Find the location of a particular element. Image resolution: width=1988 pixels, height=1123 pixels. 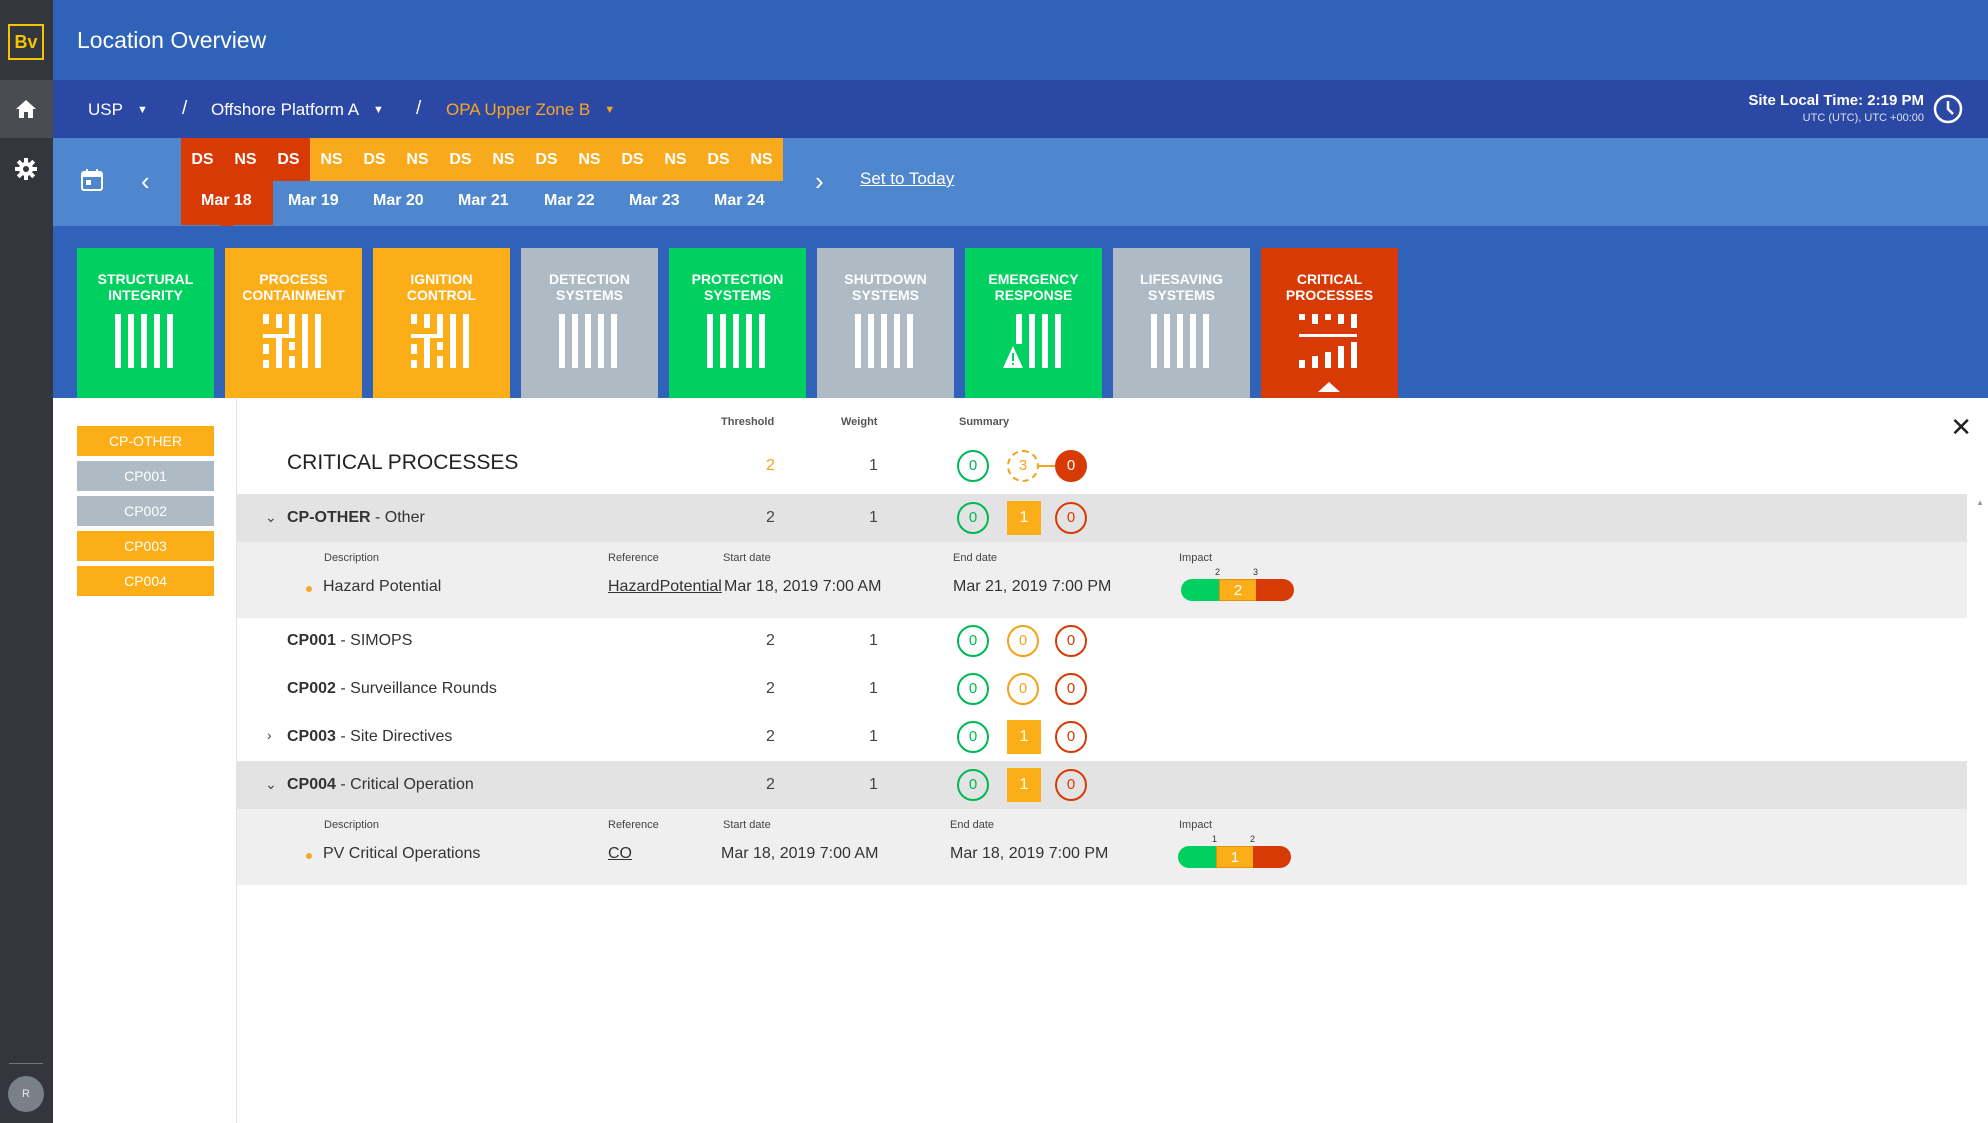

tile-label-line1: DETECTION is located at coordinates (589, 279).